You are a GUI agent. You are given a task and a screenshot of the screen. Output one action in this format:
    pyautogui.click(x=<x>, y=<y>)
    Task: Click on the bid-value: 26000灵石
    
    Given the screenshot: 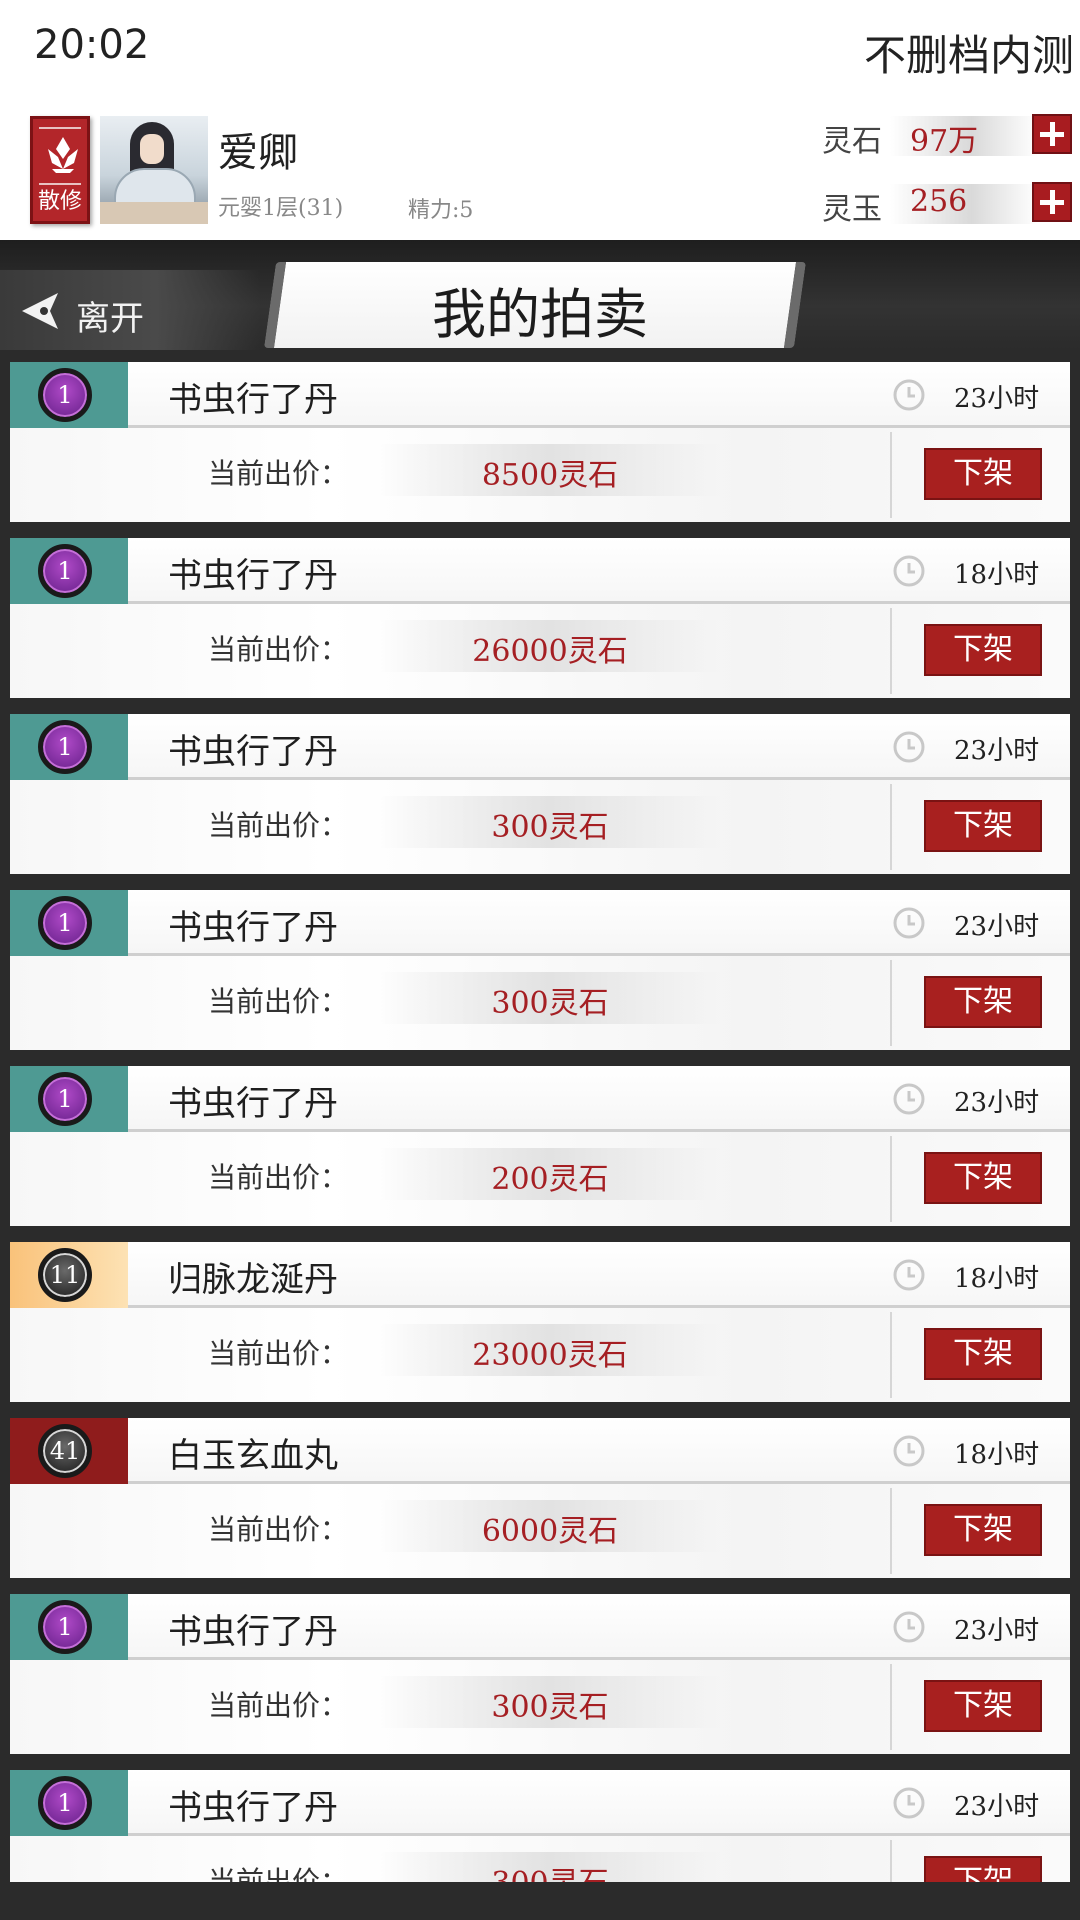 What is the action you would take?
    pyautogui.click(x=550, y=651)
    